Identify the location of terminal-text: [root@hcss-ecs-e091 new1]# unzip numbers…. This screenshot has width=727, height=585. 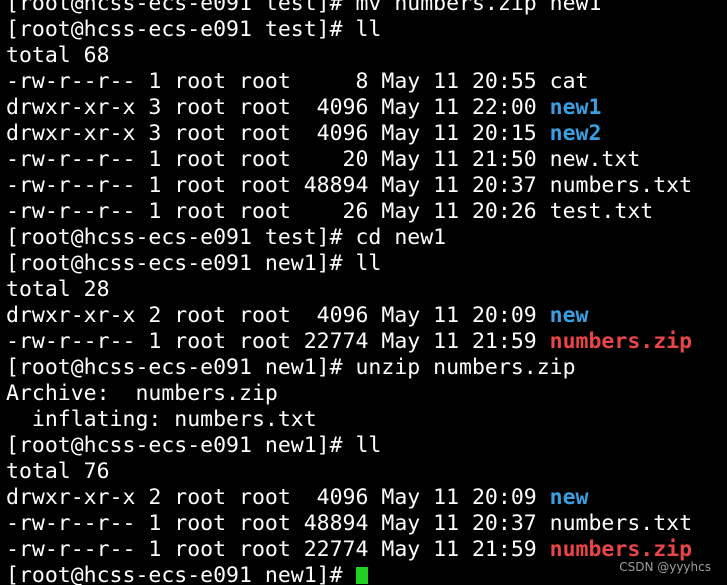
(291, 367).